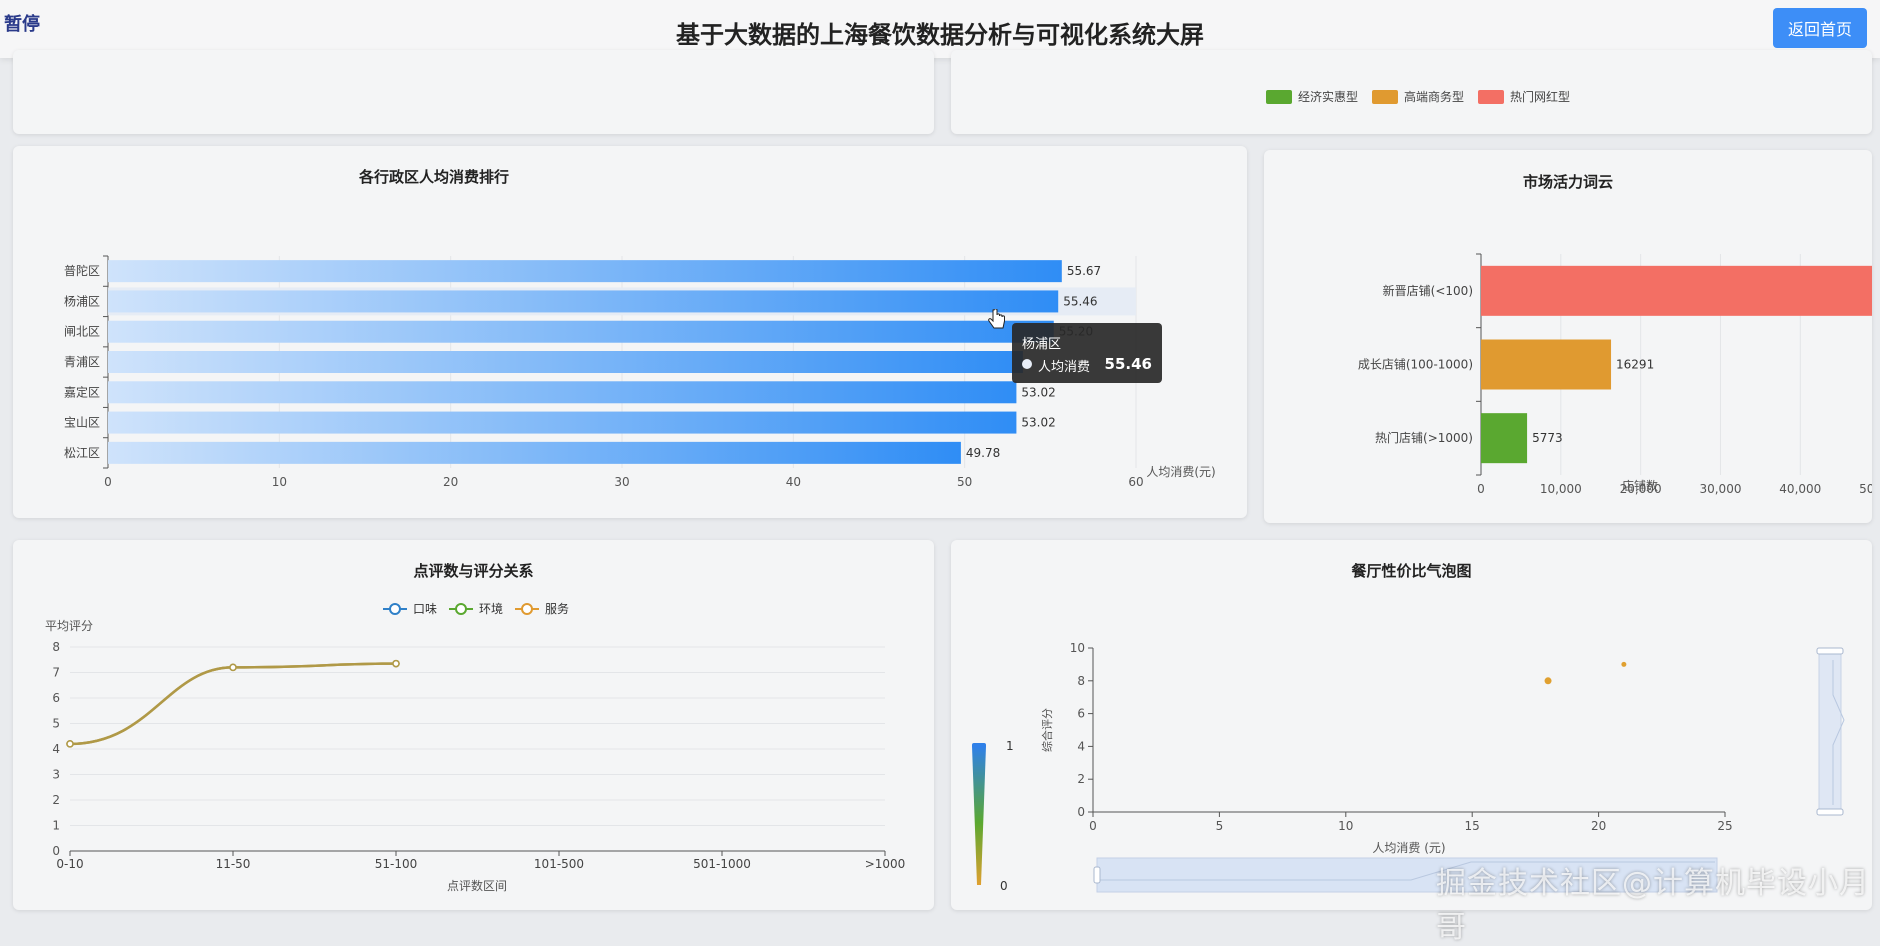 The image size is (1880, 946). Describe the element at coordinates (1084, 271) in the screenshot. I see `bar-value-label: 55.67` at that location.